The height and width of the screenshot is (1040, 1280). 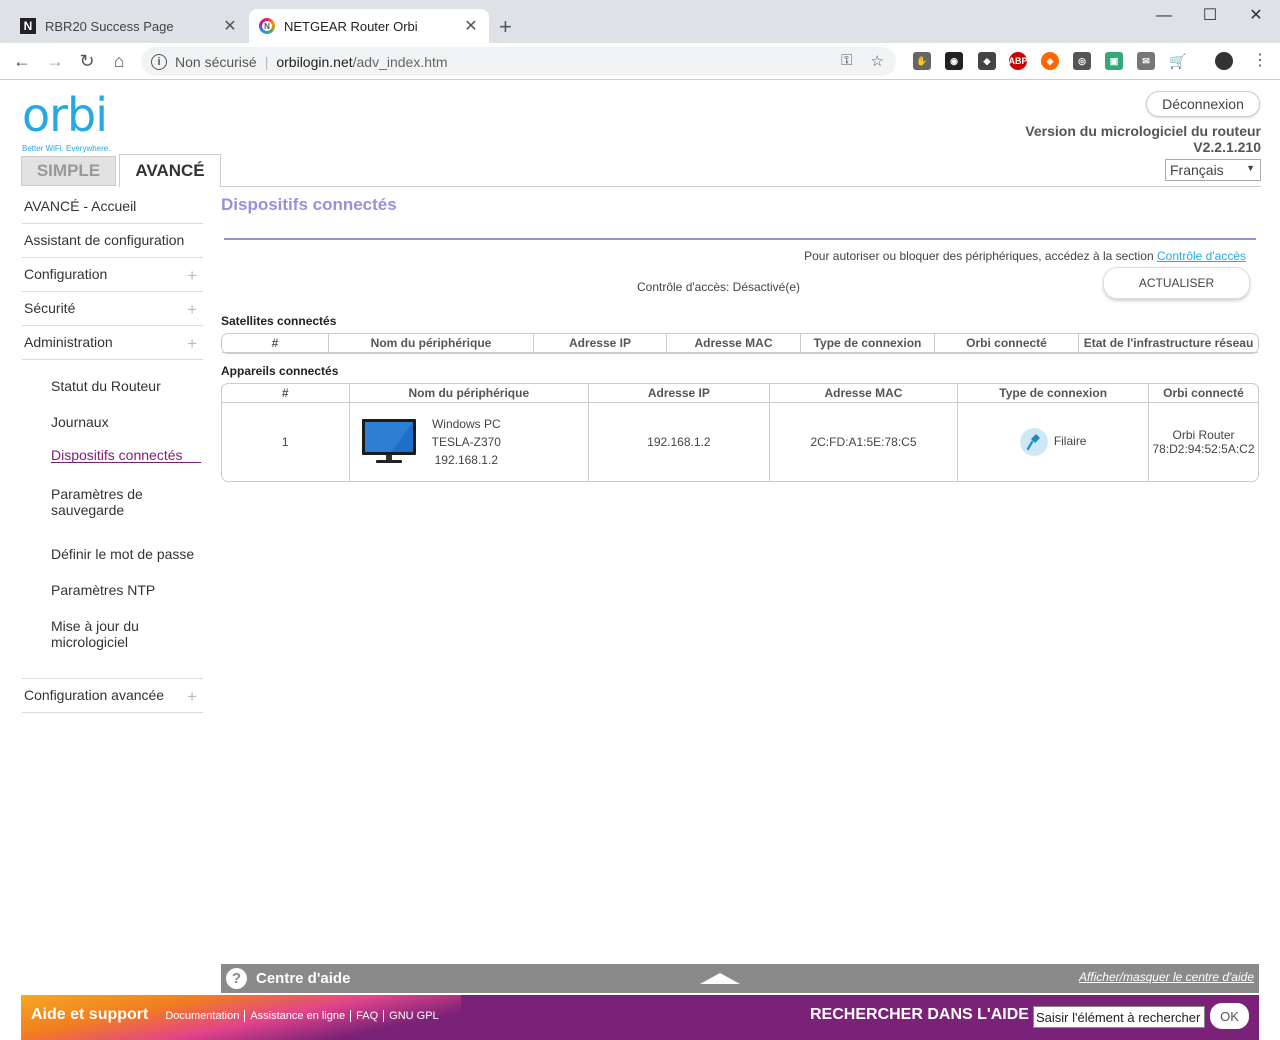 What do you see at coordinates (1164, 17) in the screenshot?
I see `minimize-window-button: —` at bounding box center [1164, 17].